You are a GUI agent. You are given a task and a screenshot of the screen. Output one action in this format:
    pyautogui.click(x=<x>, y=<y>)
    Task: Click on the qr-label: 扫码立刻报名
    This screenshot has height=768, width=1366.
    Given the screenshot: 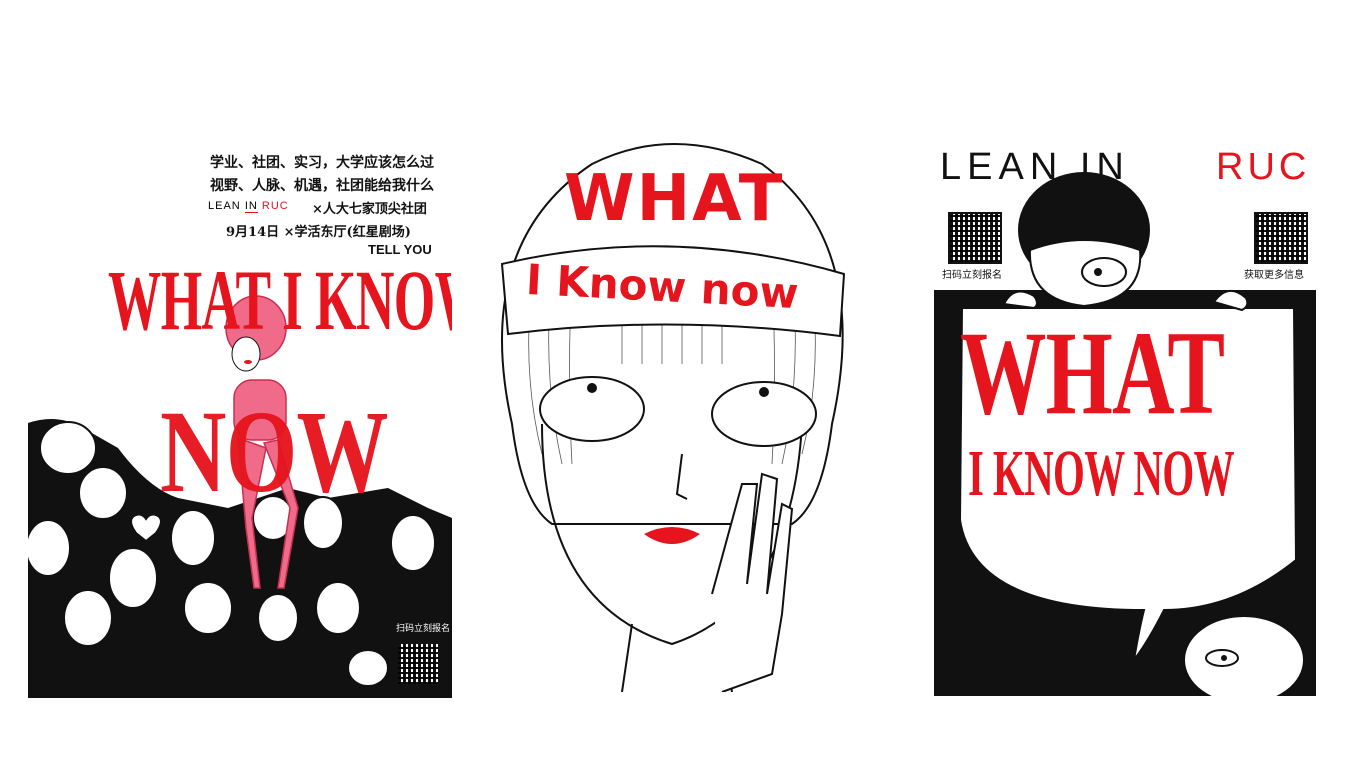 What is the action you would take?
    pyautogui.click(x=423, y=629)
    